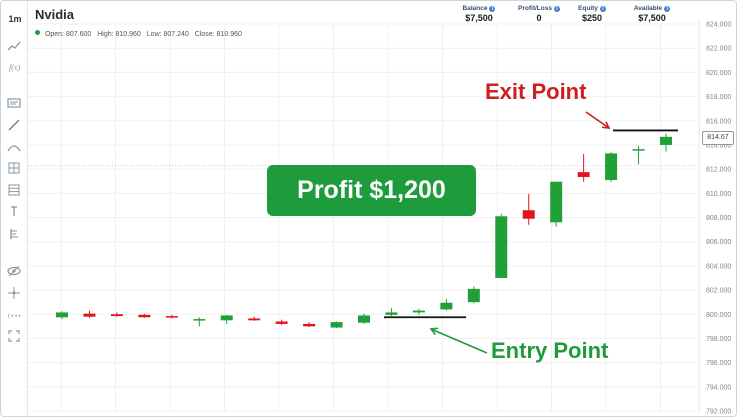 The height and width of the screenshot is (417, 737). I want to click on current-price-tag: 814.67, so click(718, 138).